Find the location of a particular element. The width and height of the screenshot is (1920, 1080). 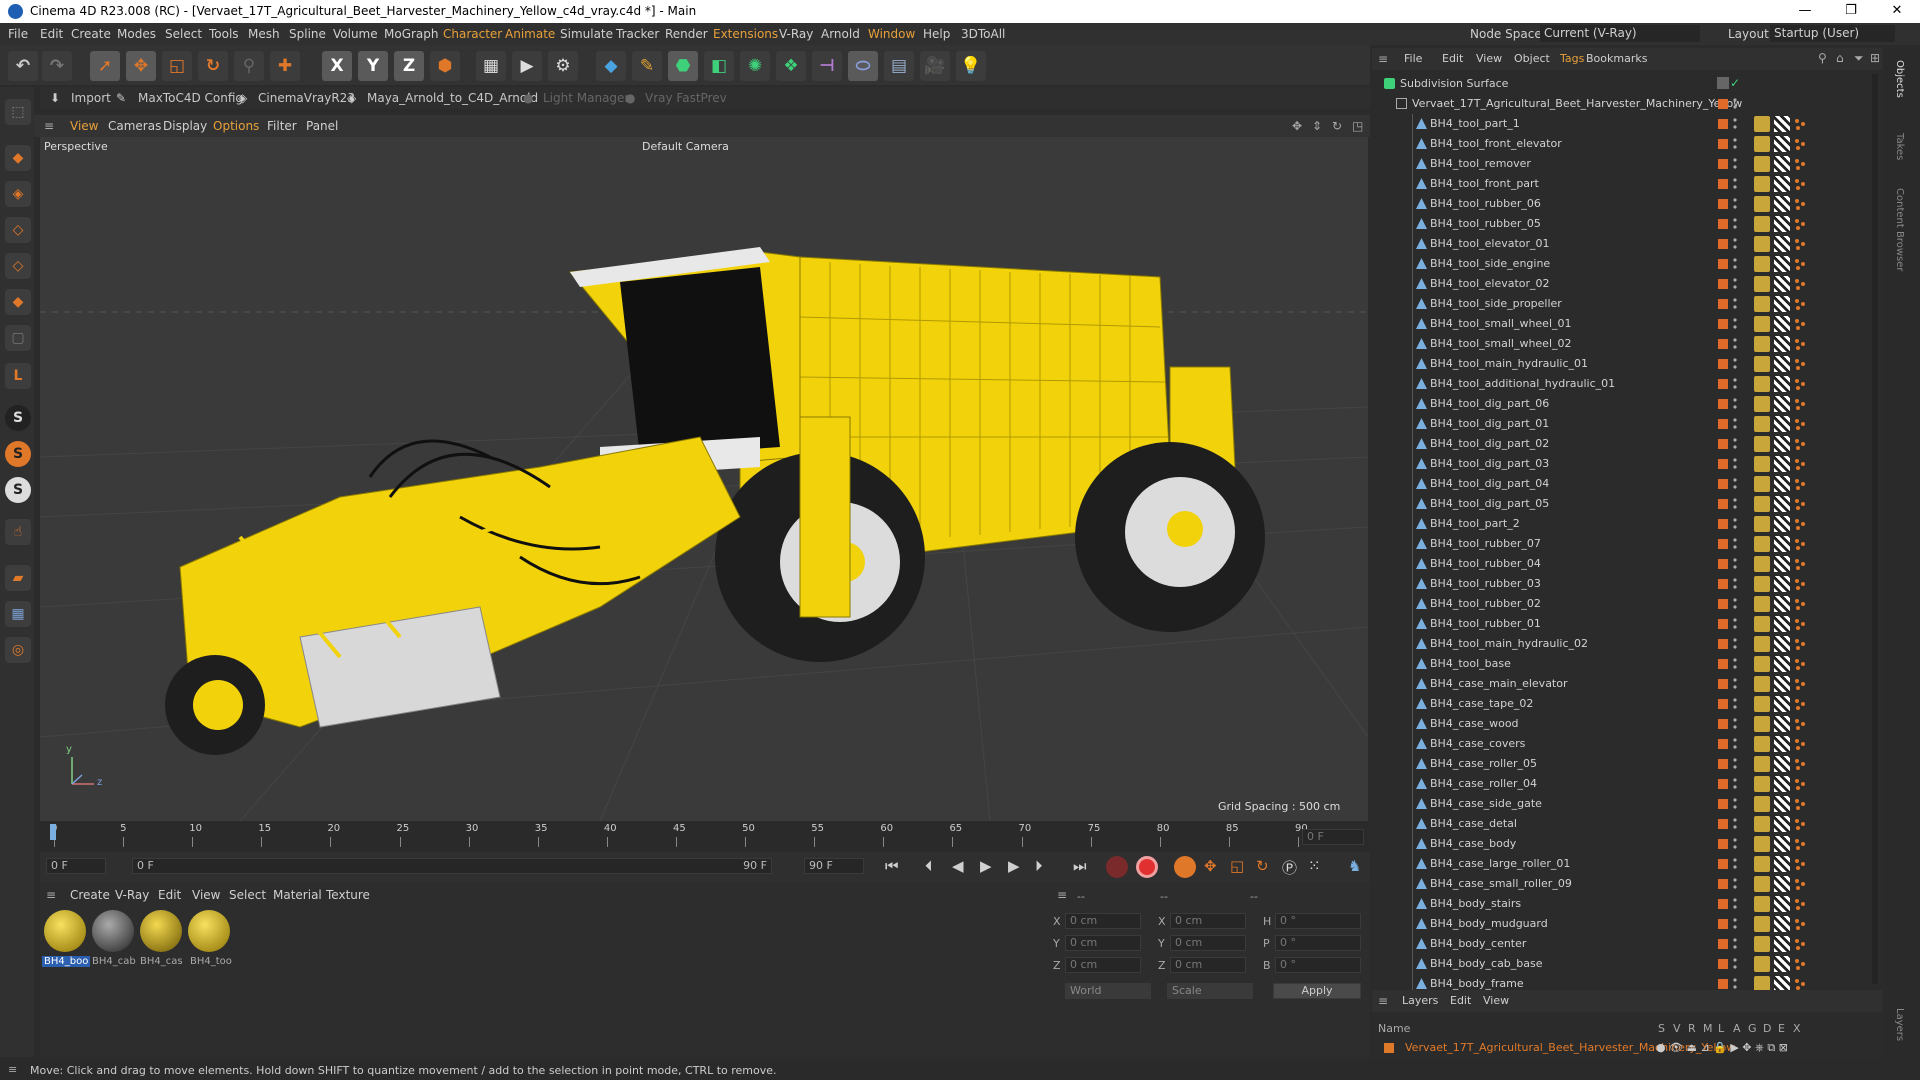

layer-column-s: S is located at coordinates (1661, 1028).